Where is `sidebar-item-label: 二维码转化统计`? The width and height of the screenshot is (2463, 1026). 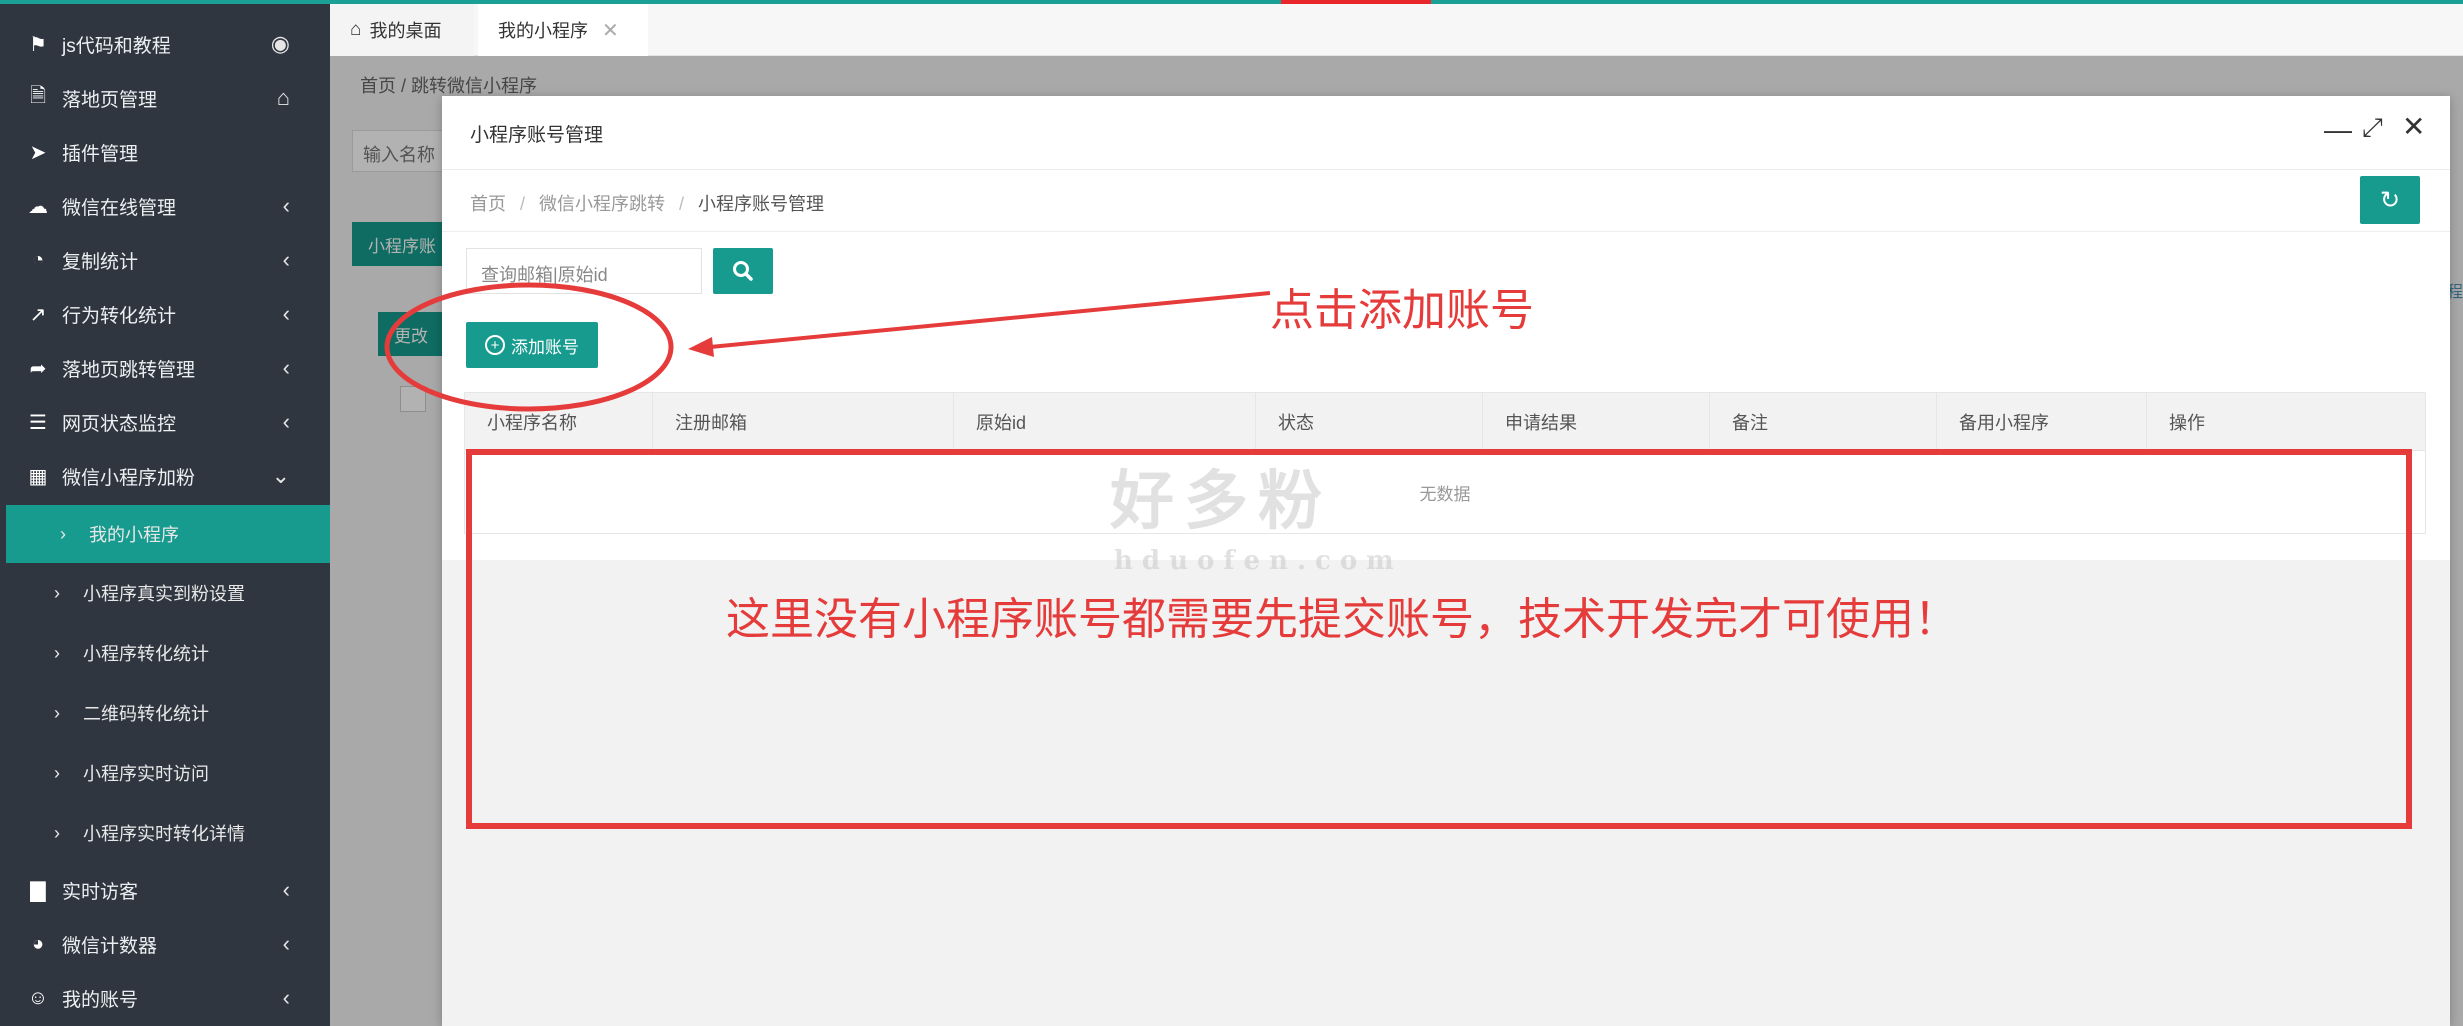
sidebar-item-label: 二维码转化统计 is located at coordinates (146, 714).